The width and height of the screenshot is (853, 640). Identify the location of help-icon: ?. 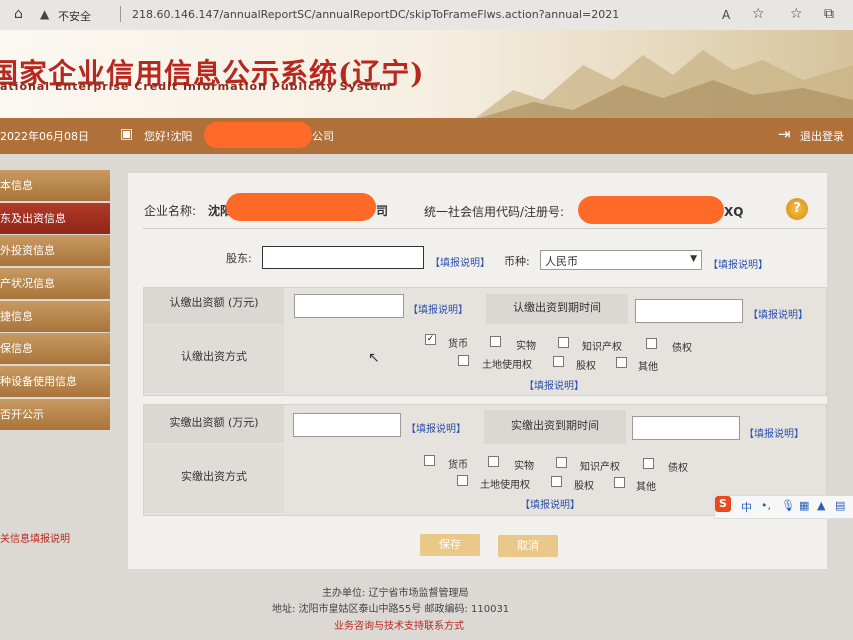
(797, 209).